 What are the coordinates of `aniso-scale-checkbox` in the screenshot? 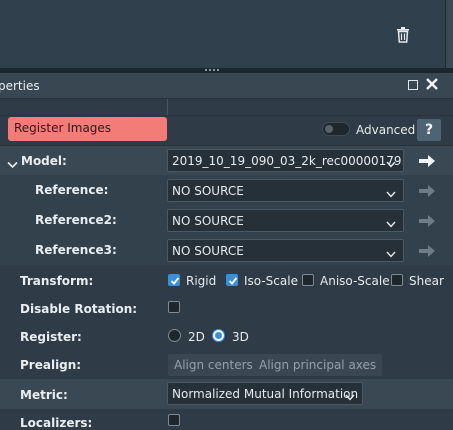 It's located at (308, 280).